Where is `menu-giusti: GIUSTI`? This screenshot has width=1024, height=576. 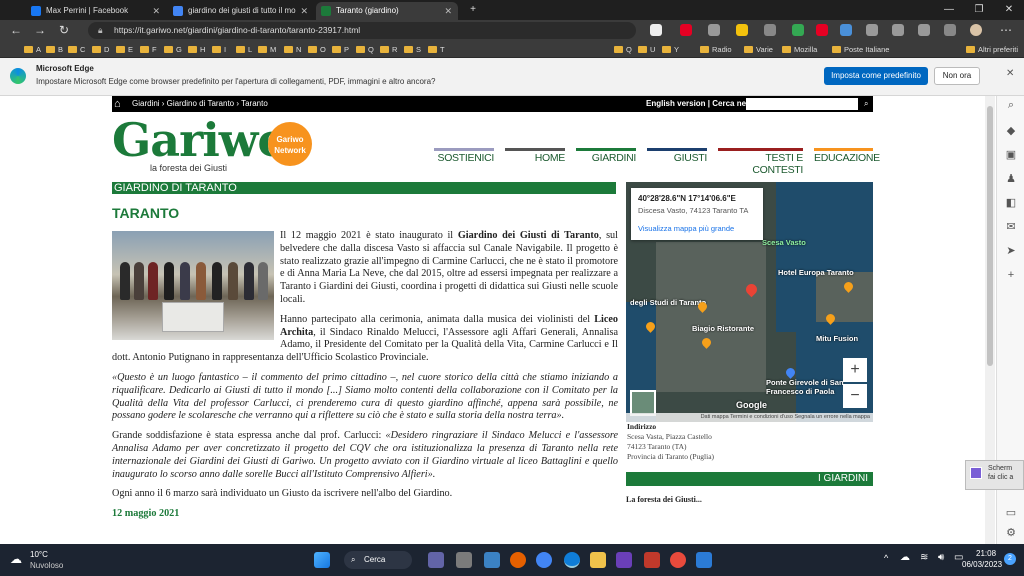 menu-giusti: GIUSTI is located at coordinates (677, 157).